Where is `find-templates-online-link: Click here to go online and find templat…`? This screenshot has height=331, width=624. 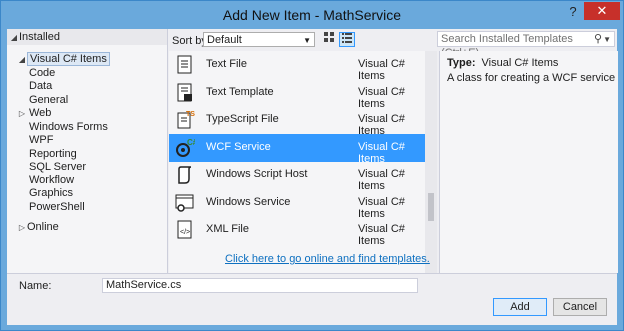 find-templates-online-link: Click here to go online and find templat… is located at coordinates (327, 259).